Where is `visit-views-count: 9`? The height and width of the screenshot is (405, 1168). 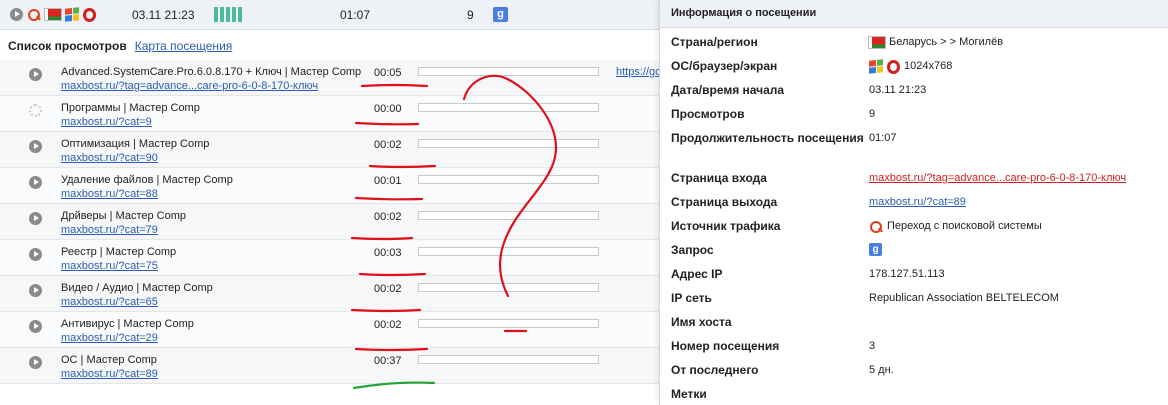
visit-views-count: 9 is located at coordinates (470, 15).